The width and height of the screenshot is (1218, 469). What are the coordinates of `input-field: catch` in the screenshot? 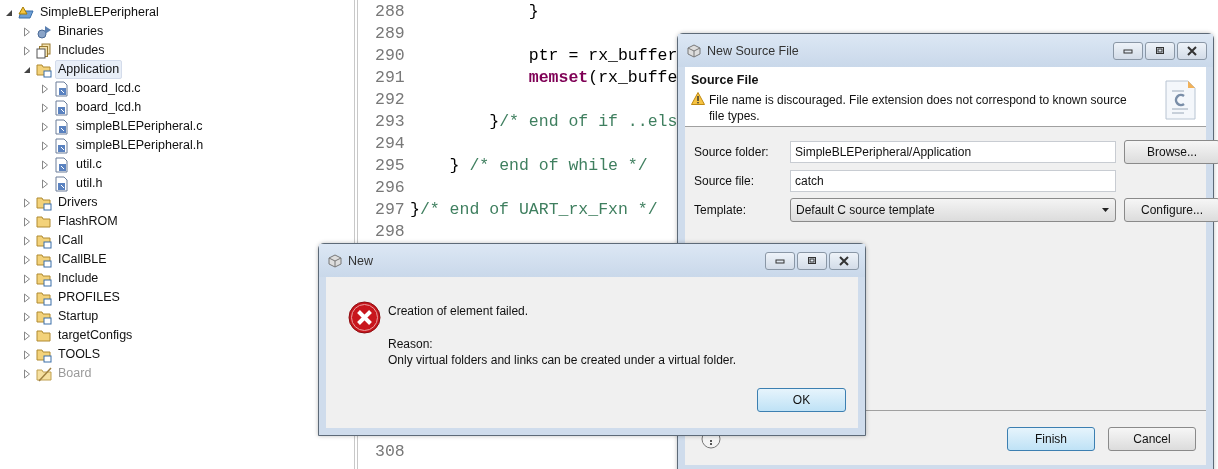 It's located at (953, 181).